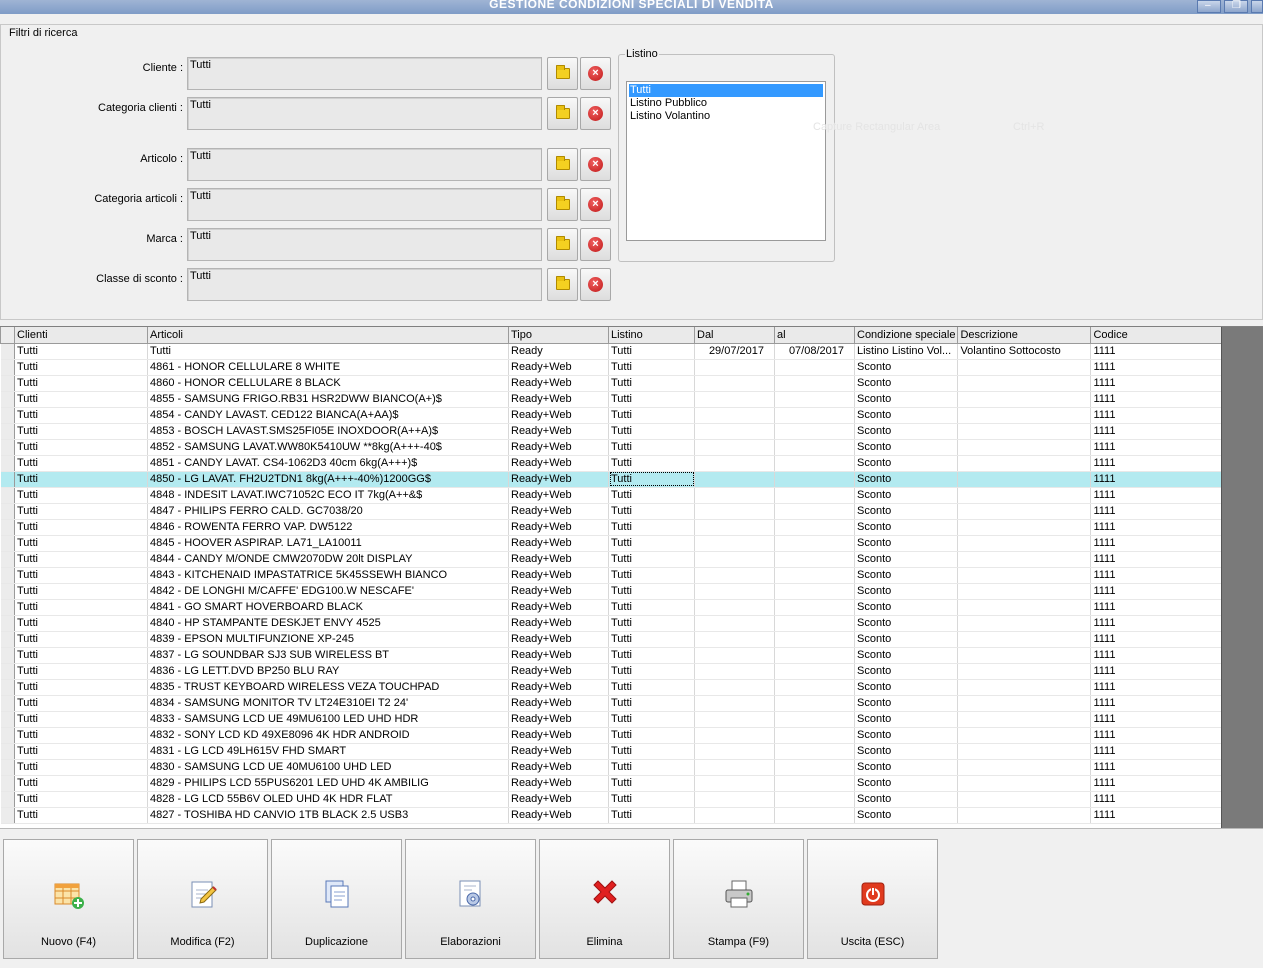 Image resolution: width=1263 pixels, height=968 pixels. I want to click on listino-item: Tutti, so click(726, 90).